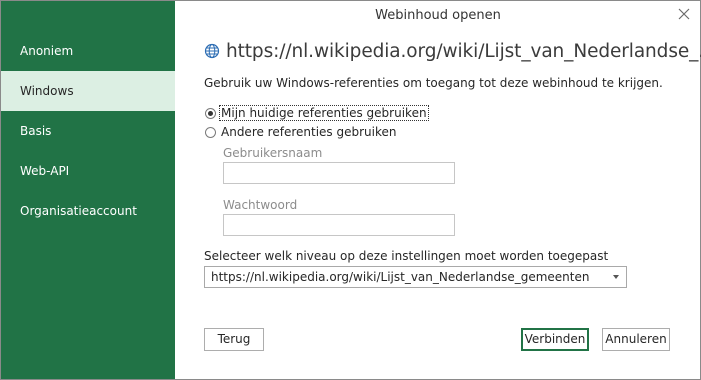 This screenshot has height=380, width=701. I want to click on close-icon, so click(684, 14).